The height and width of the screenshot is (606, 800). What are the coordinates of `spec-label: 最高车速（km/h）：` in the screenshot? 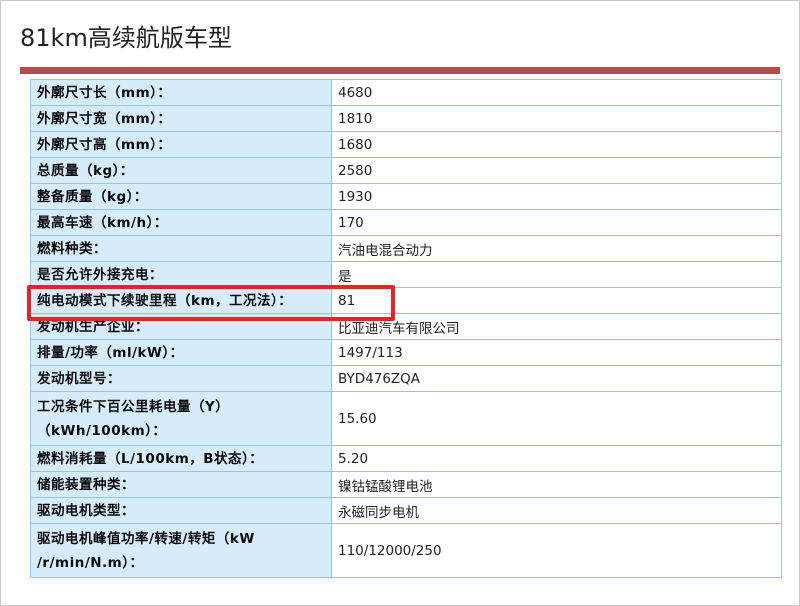 It's located at (181, 222).